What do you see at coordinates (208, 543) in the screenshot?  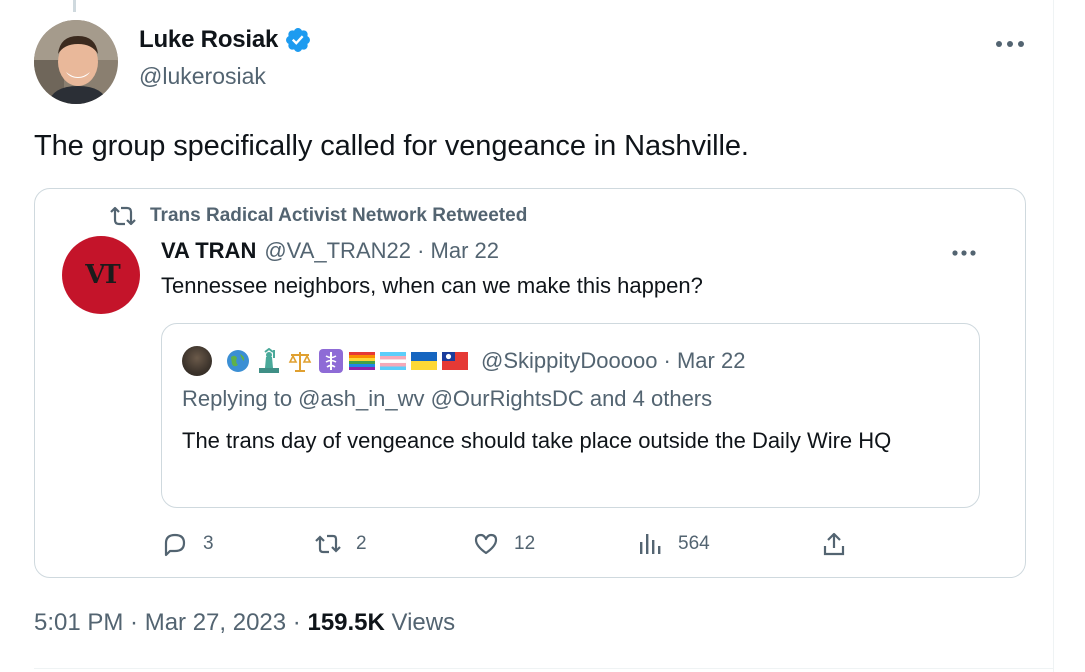 I see `reply-count: 3` at bounding box center [208, 543].